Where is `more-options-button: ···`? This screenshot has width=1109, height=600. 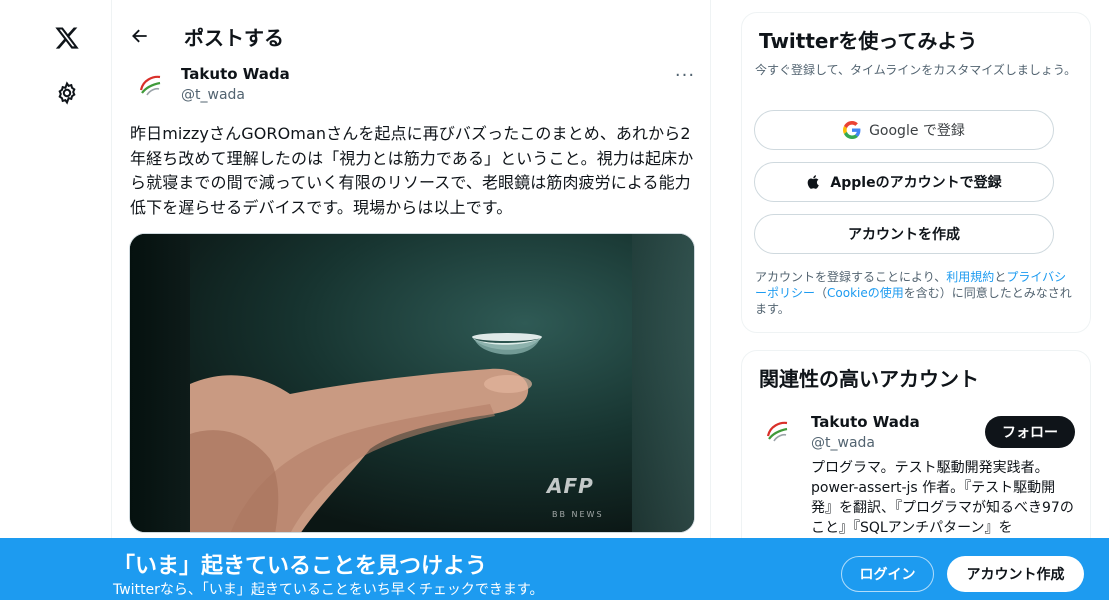 more-options-button: ··· is located at coordinates (685, 75).